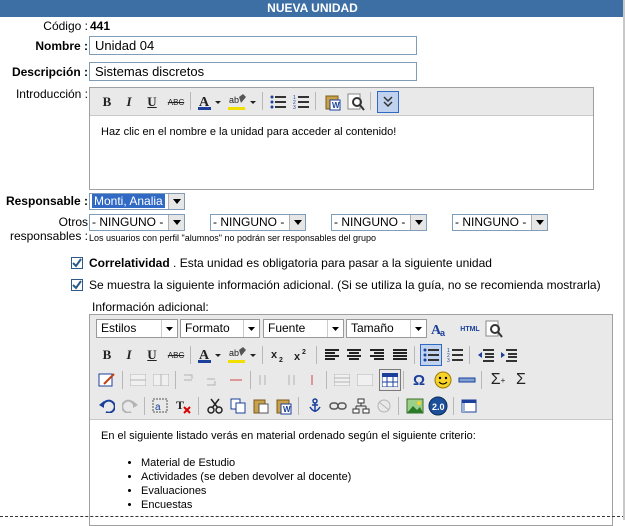  Describe the element at coordinates (46, 201) in the screenshot. I see `responsable-label: Responsable :` at that location.